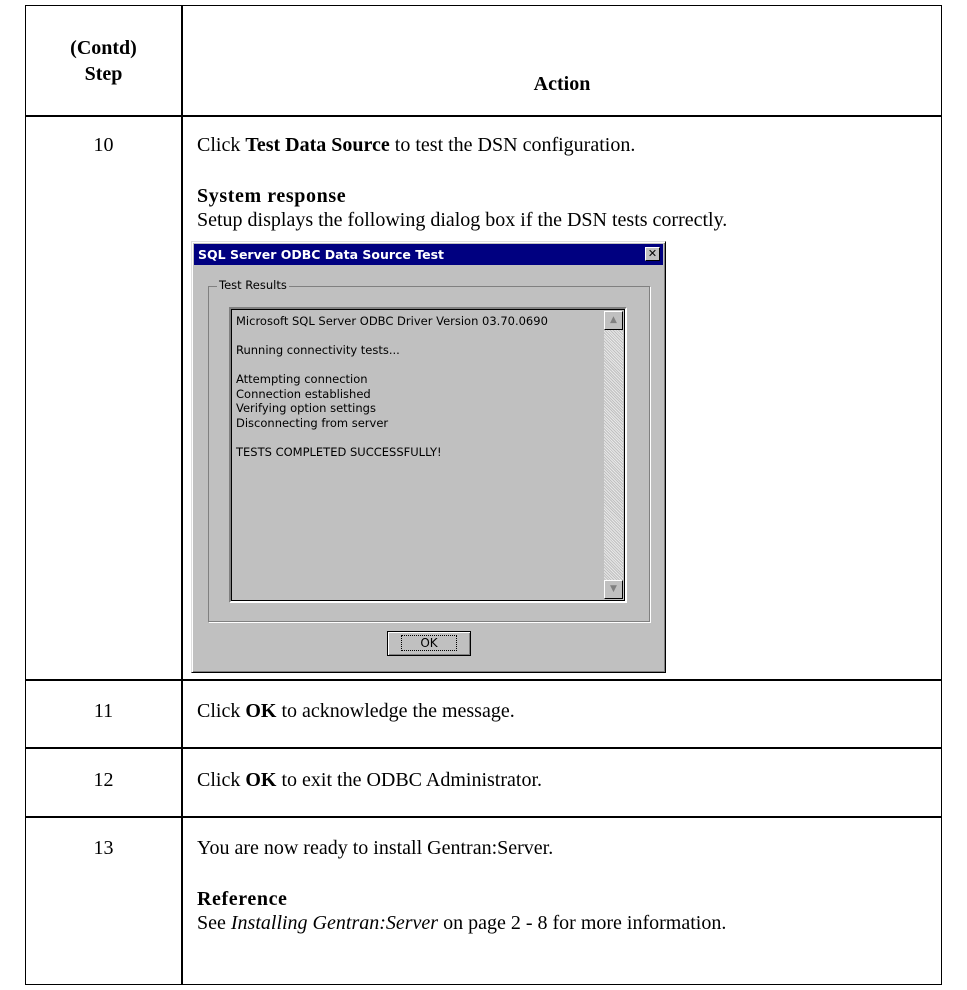 The image size is (967, 990). Describe the element at coordinates (103, 74) in the screenshot. I see `step-header-line2: Step` at that location.